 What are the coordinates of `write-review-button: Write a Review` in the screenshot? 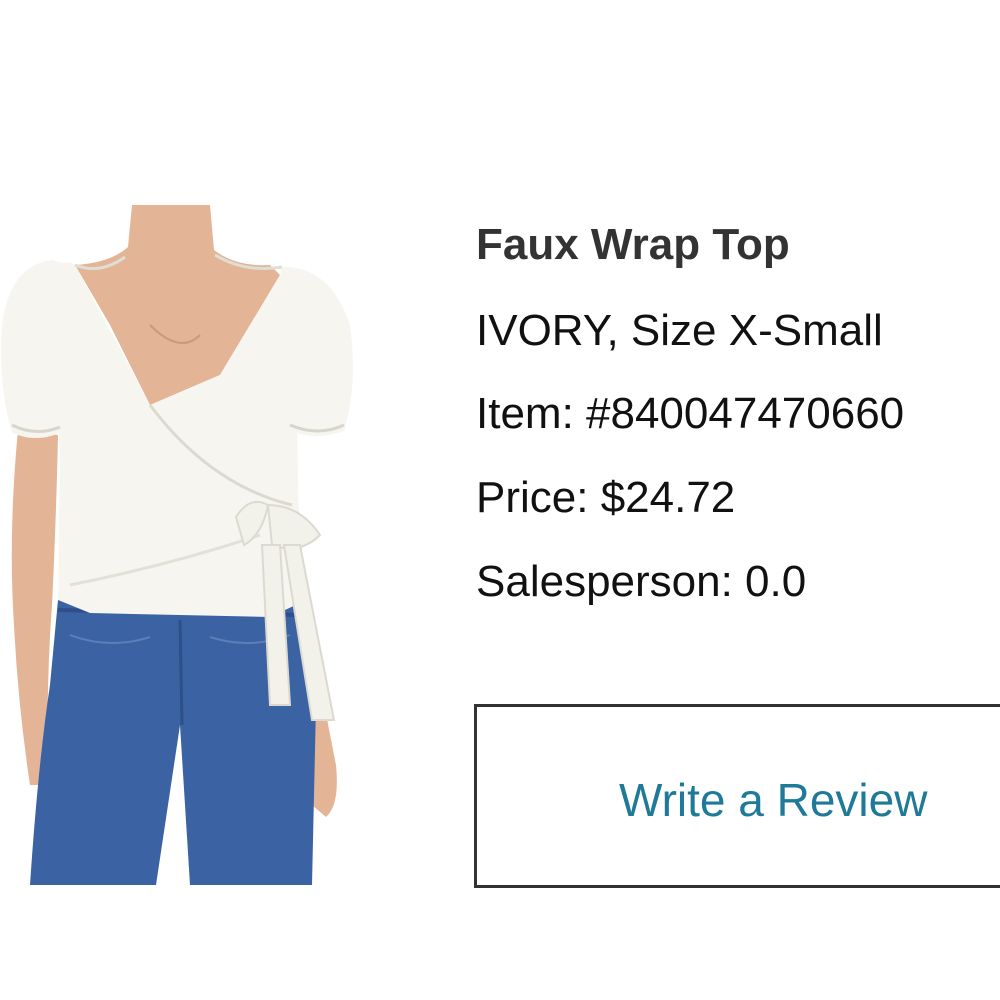 It's located at (737, 796).